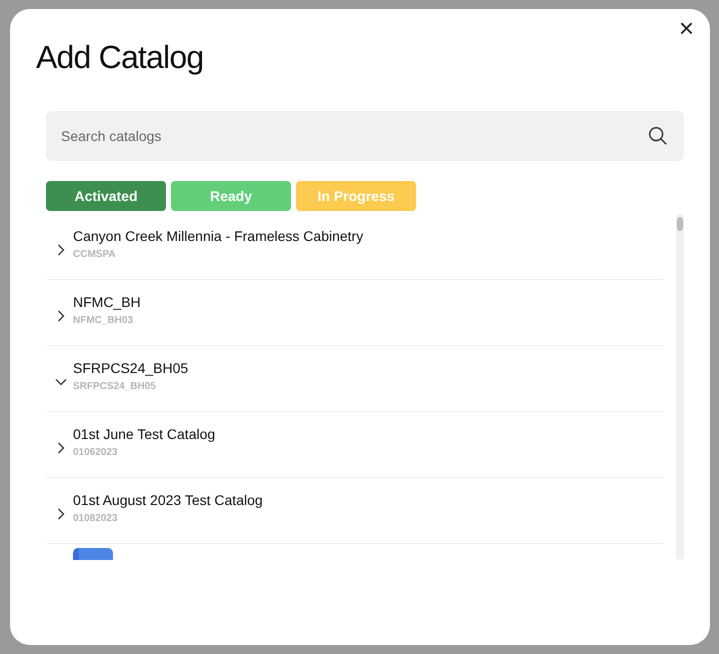 Image resolution: width=719 pixels, height=654 pixels. What do you see at coordinates (120, 57) in the screenshot?
I see `dialog-title: Add Catalog` at bounding box center [120, 57].